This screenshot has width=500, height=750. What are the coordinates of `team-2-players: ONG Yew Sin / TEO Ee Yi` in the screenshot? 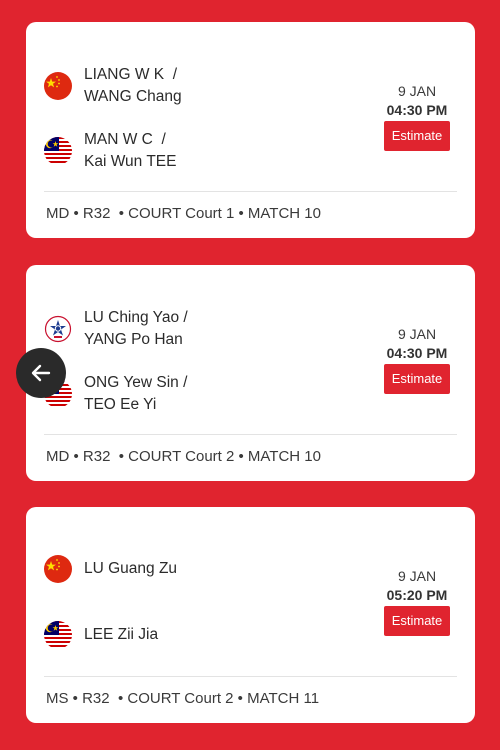 It's located at (135, 394).